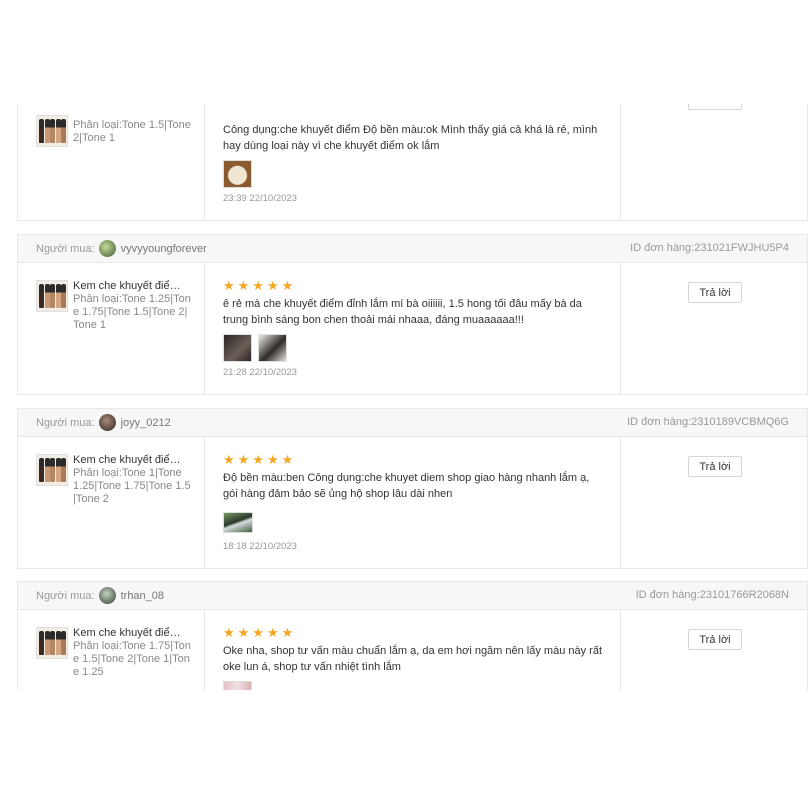  I want to click on buyer-info: Người mua: joyy_0212, so click(103, 422).